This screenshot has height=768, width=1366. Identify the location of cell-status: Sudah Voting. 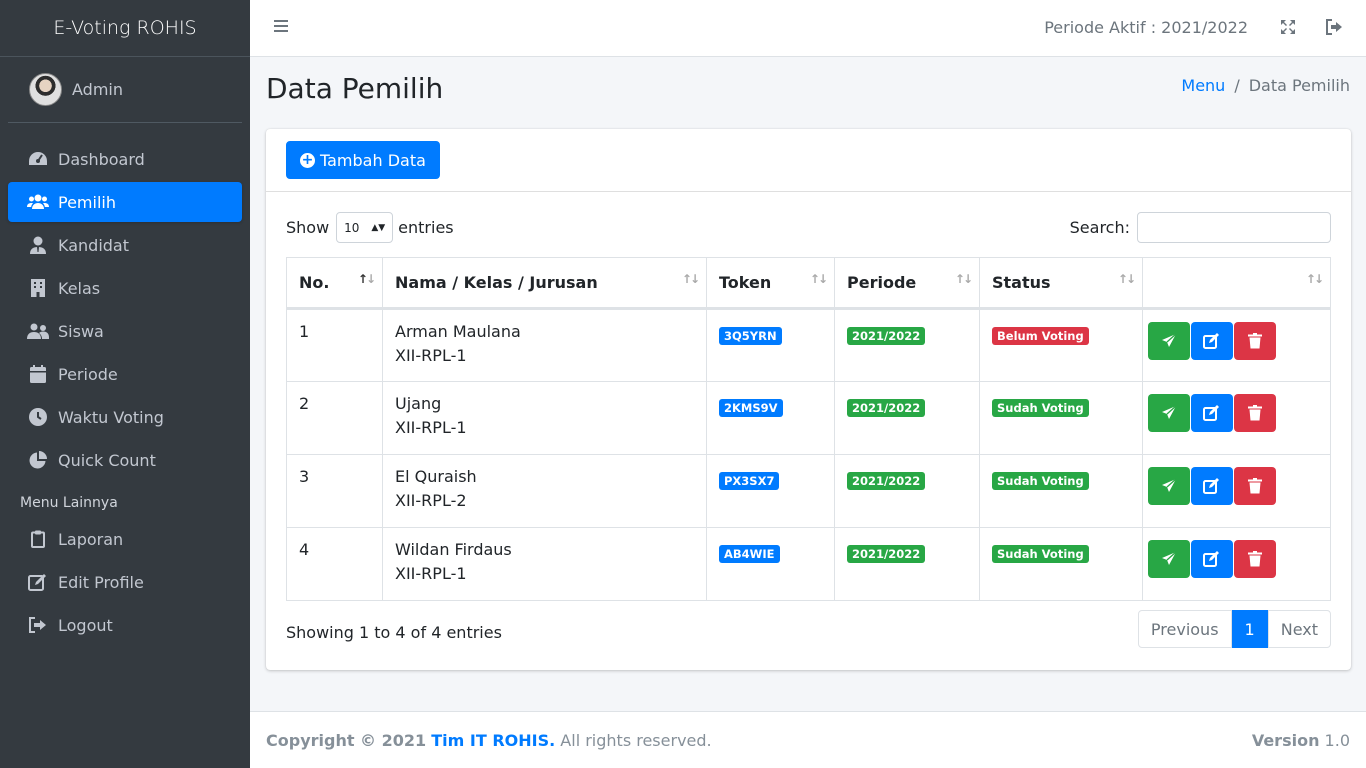
(1061, 564).